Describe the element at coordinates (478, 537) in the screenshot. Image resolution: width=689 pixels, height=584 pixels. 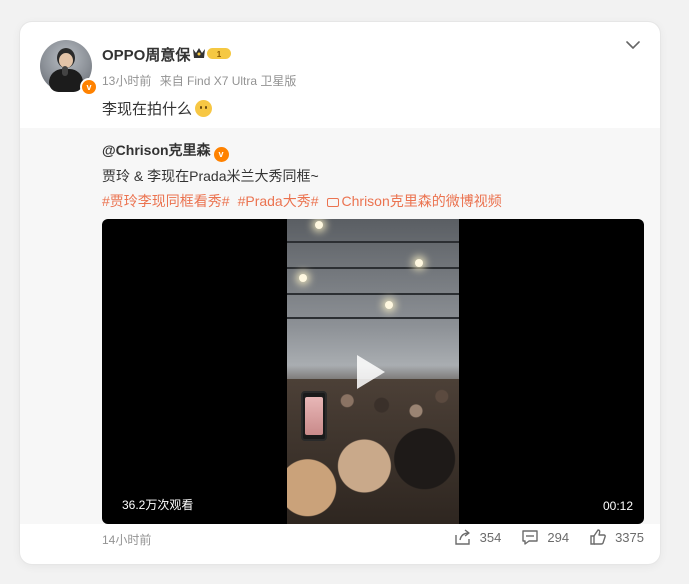
I see `repost-button: 354` at that location.